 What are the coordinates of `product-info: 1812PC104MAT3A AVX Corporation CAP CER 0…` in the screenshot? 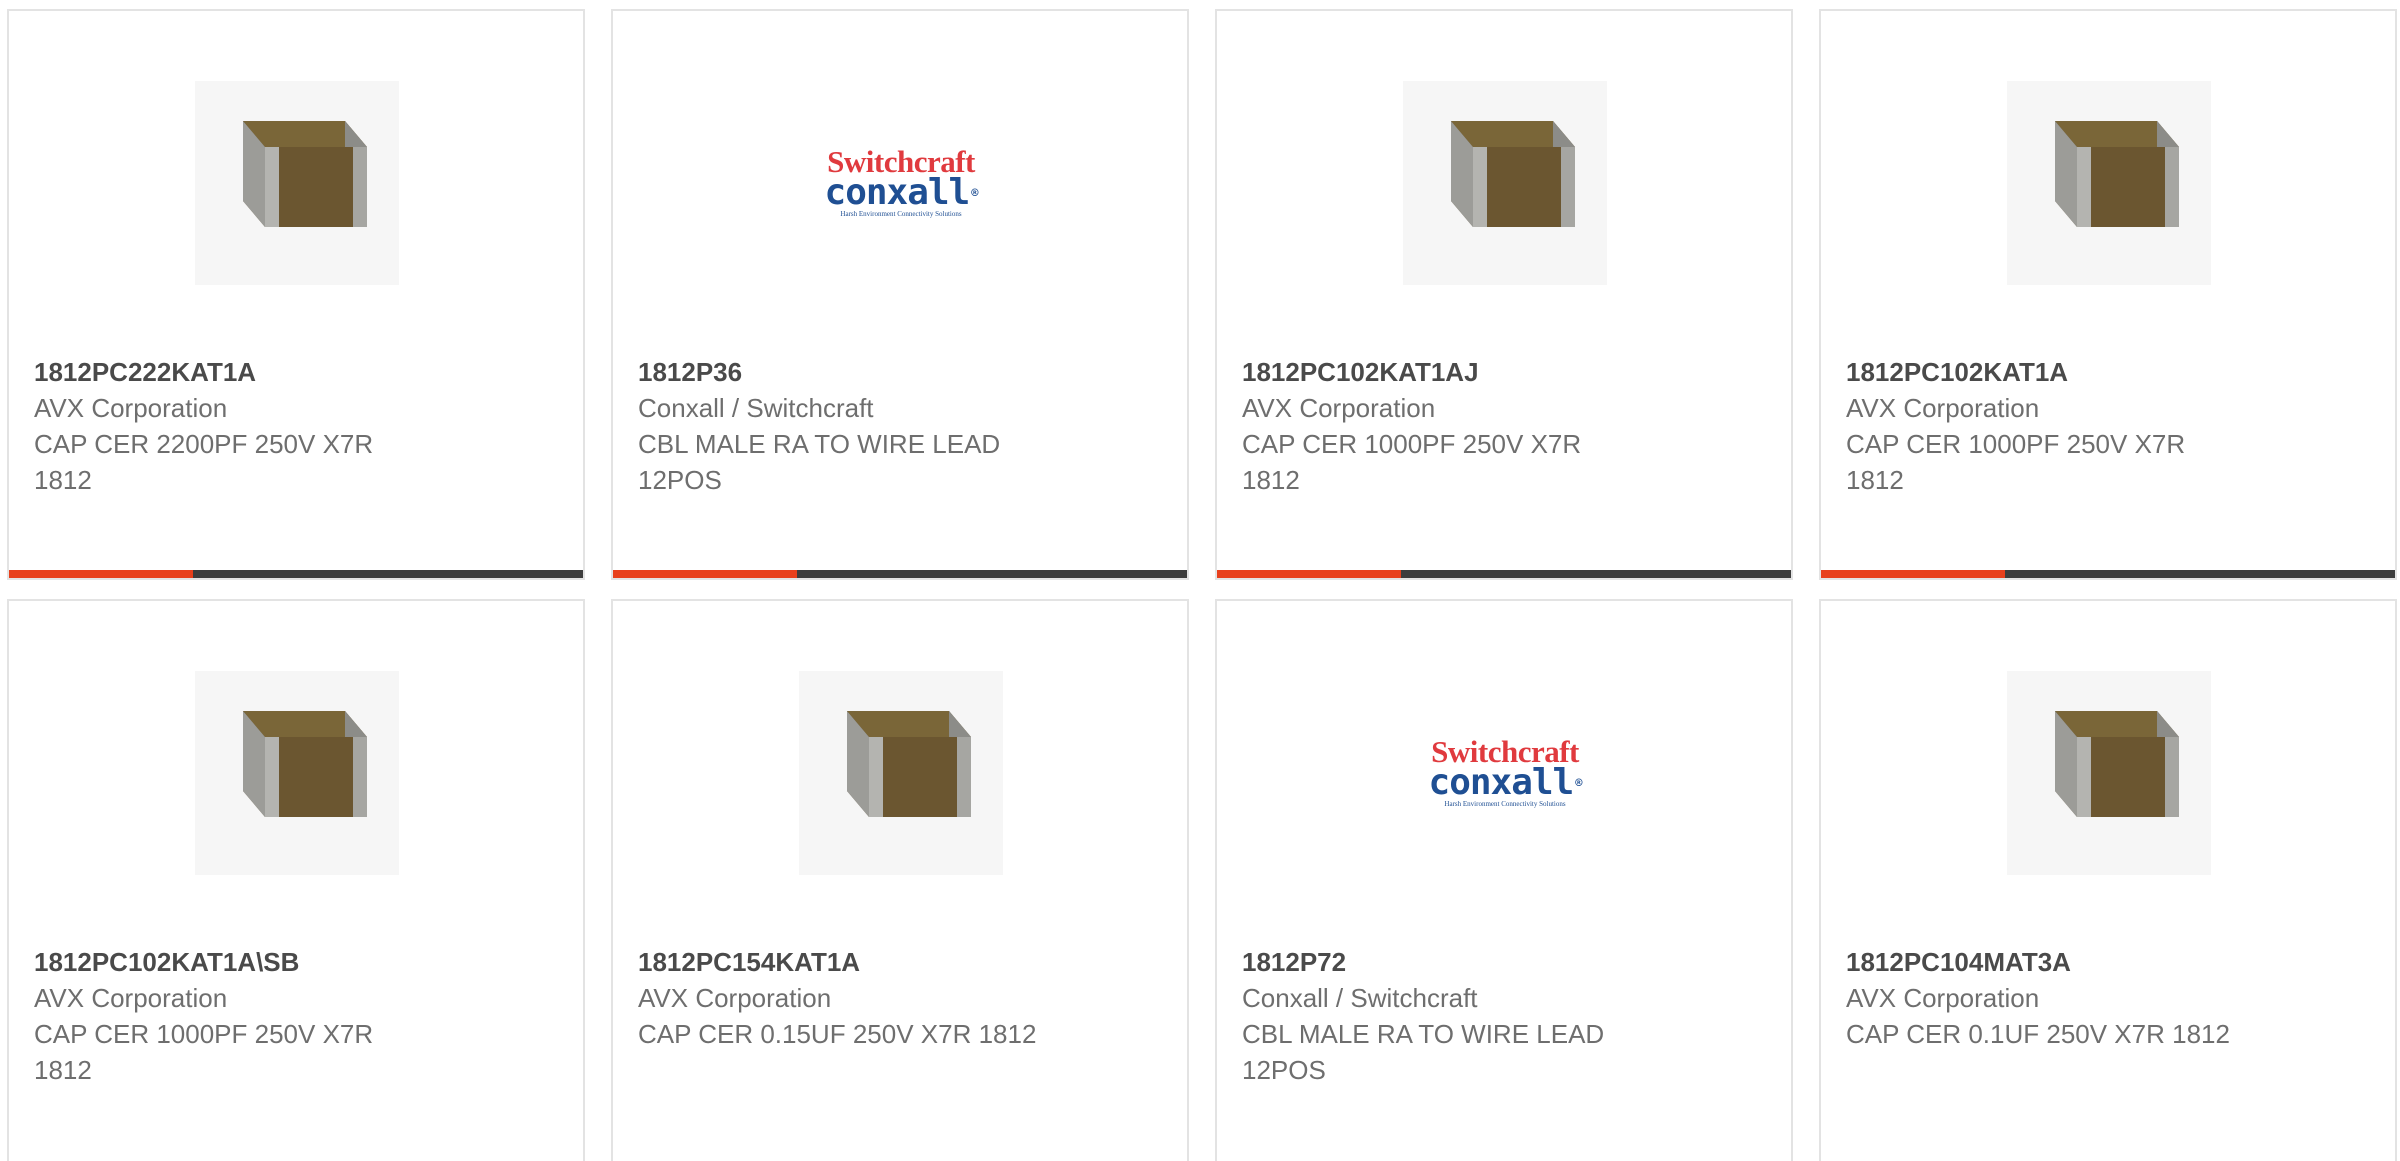 It's located at (2110, 998).